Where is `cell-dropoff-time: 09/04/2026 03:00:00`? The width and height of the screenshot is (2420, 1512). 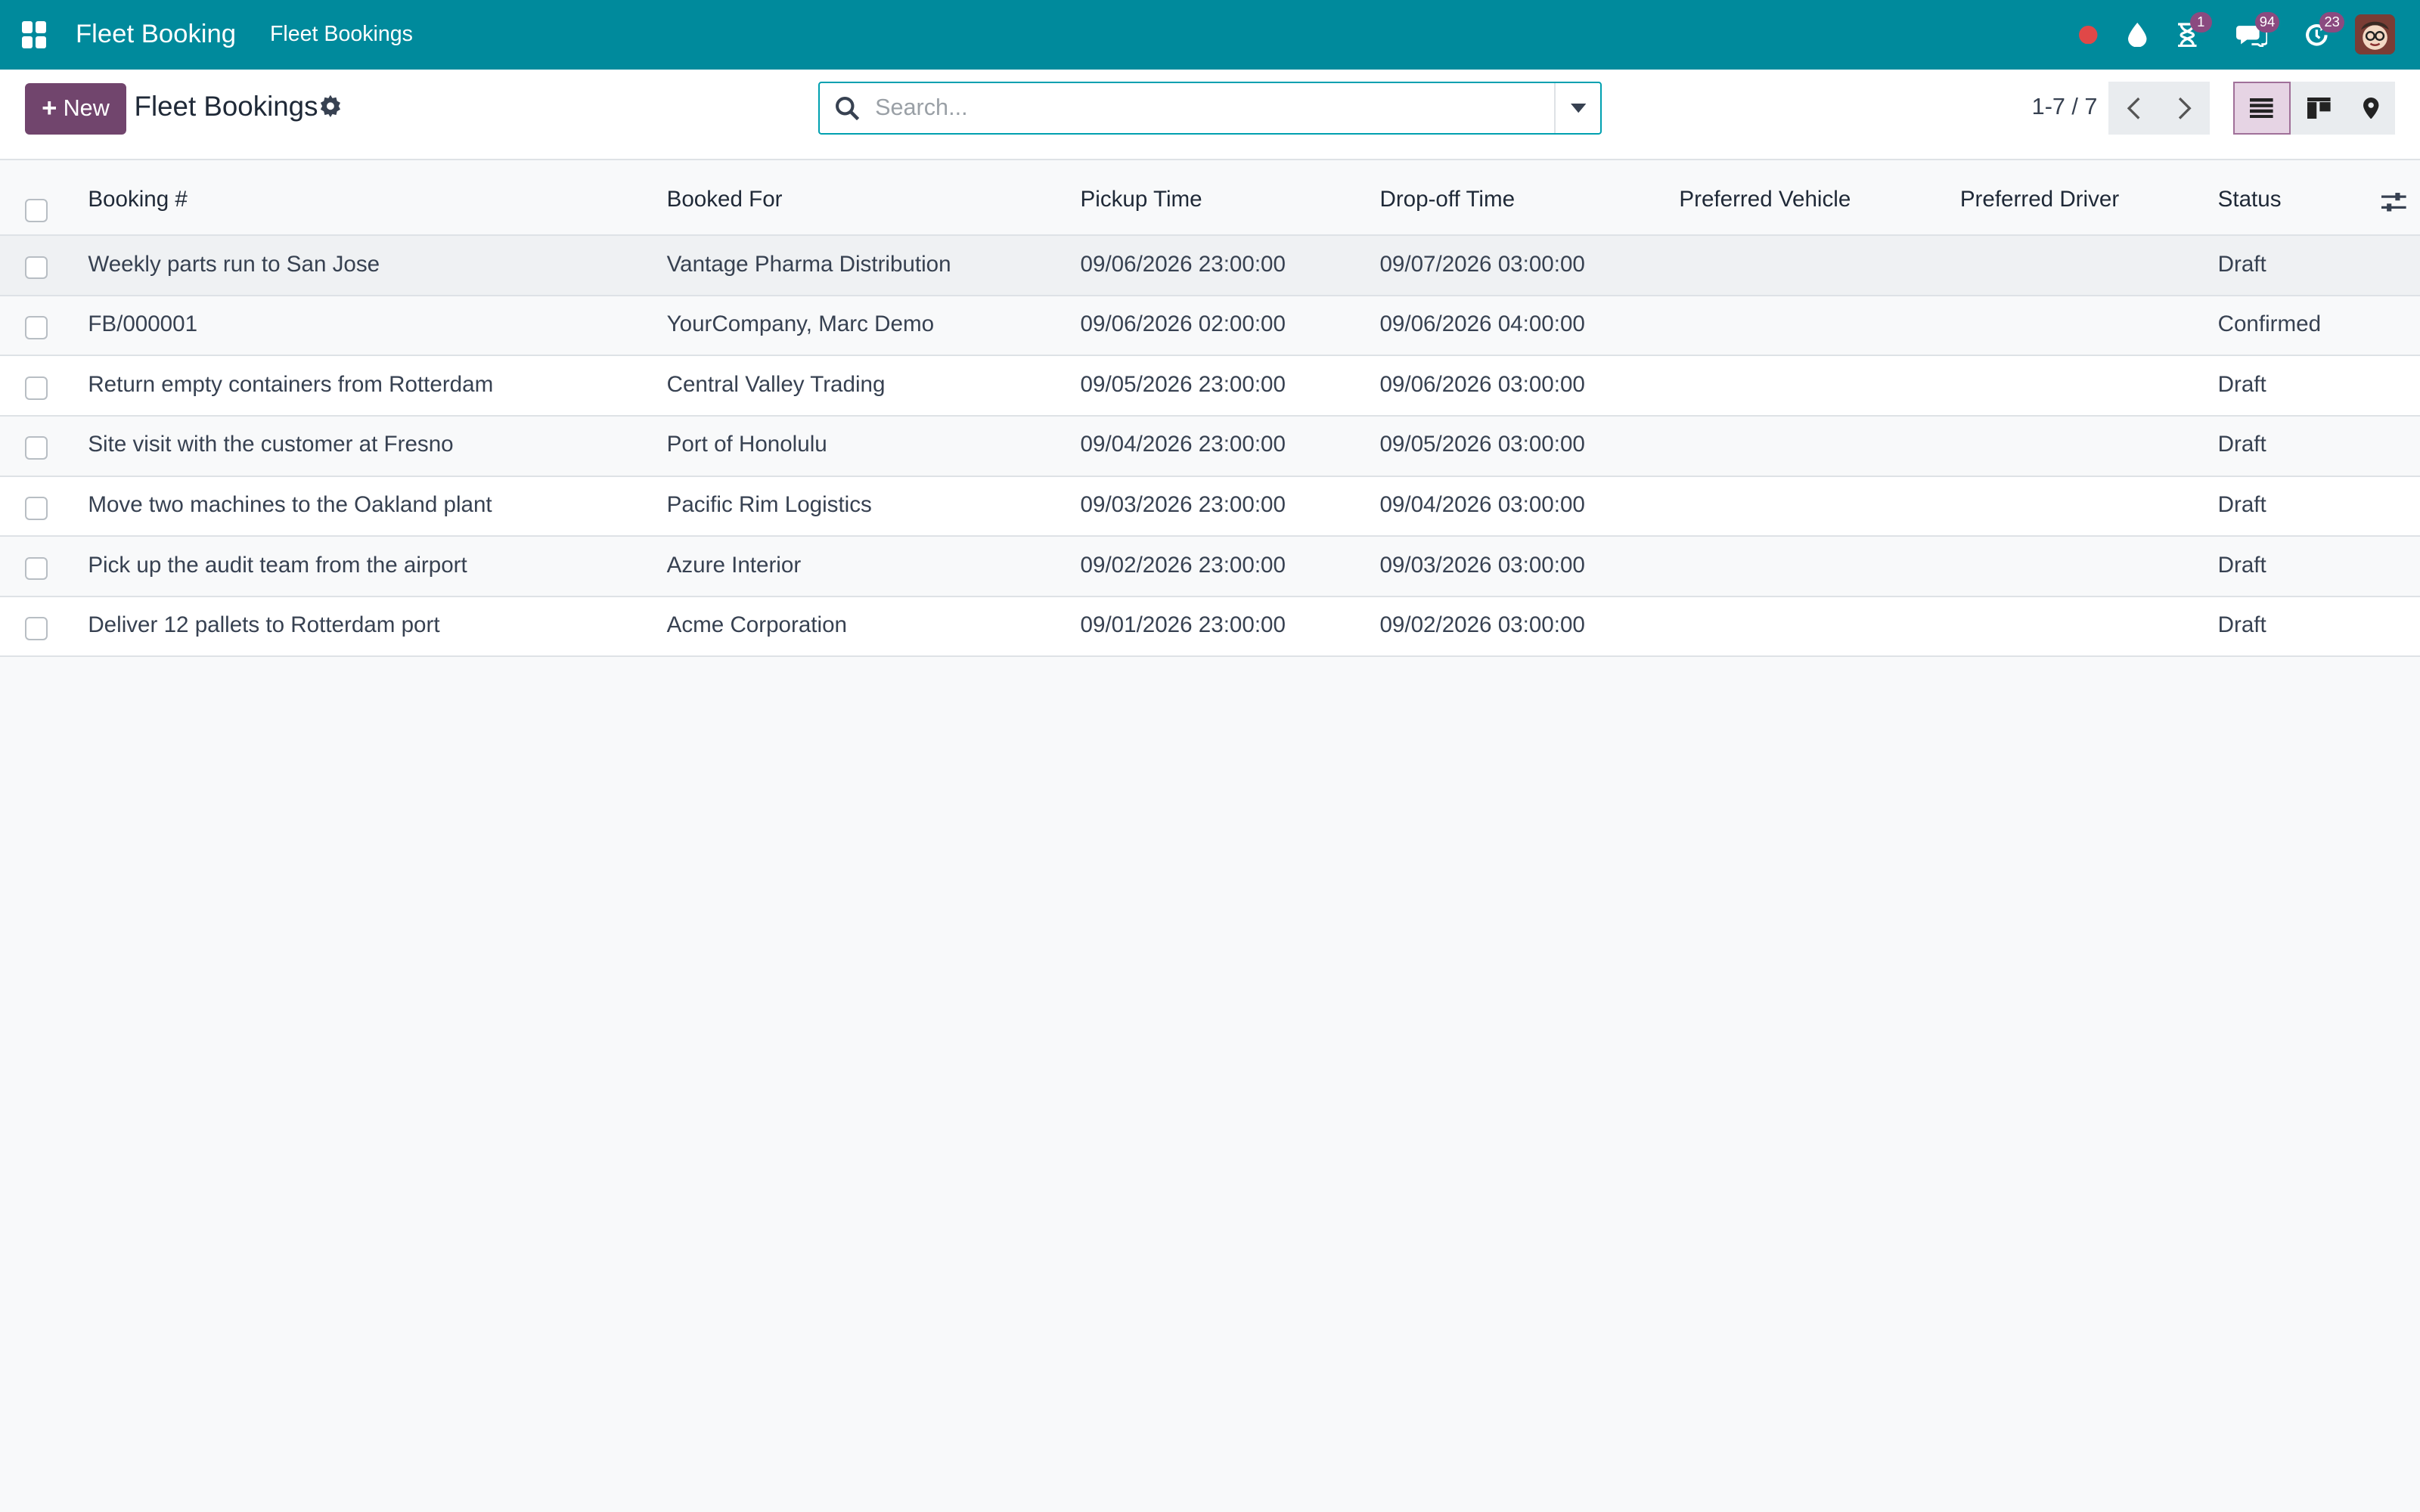 cell-dropoff-time: 09/04/2026 03:00:00 is located at coordinates (1482, 504).